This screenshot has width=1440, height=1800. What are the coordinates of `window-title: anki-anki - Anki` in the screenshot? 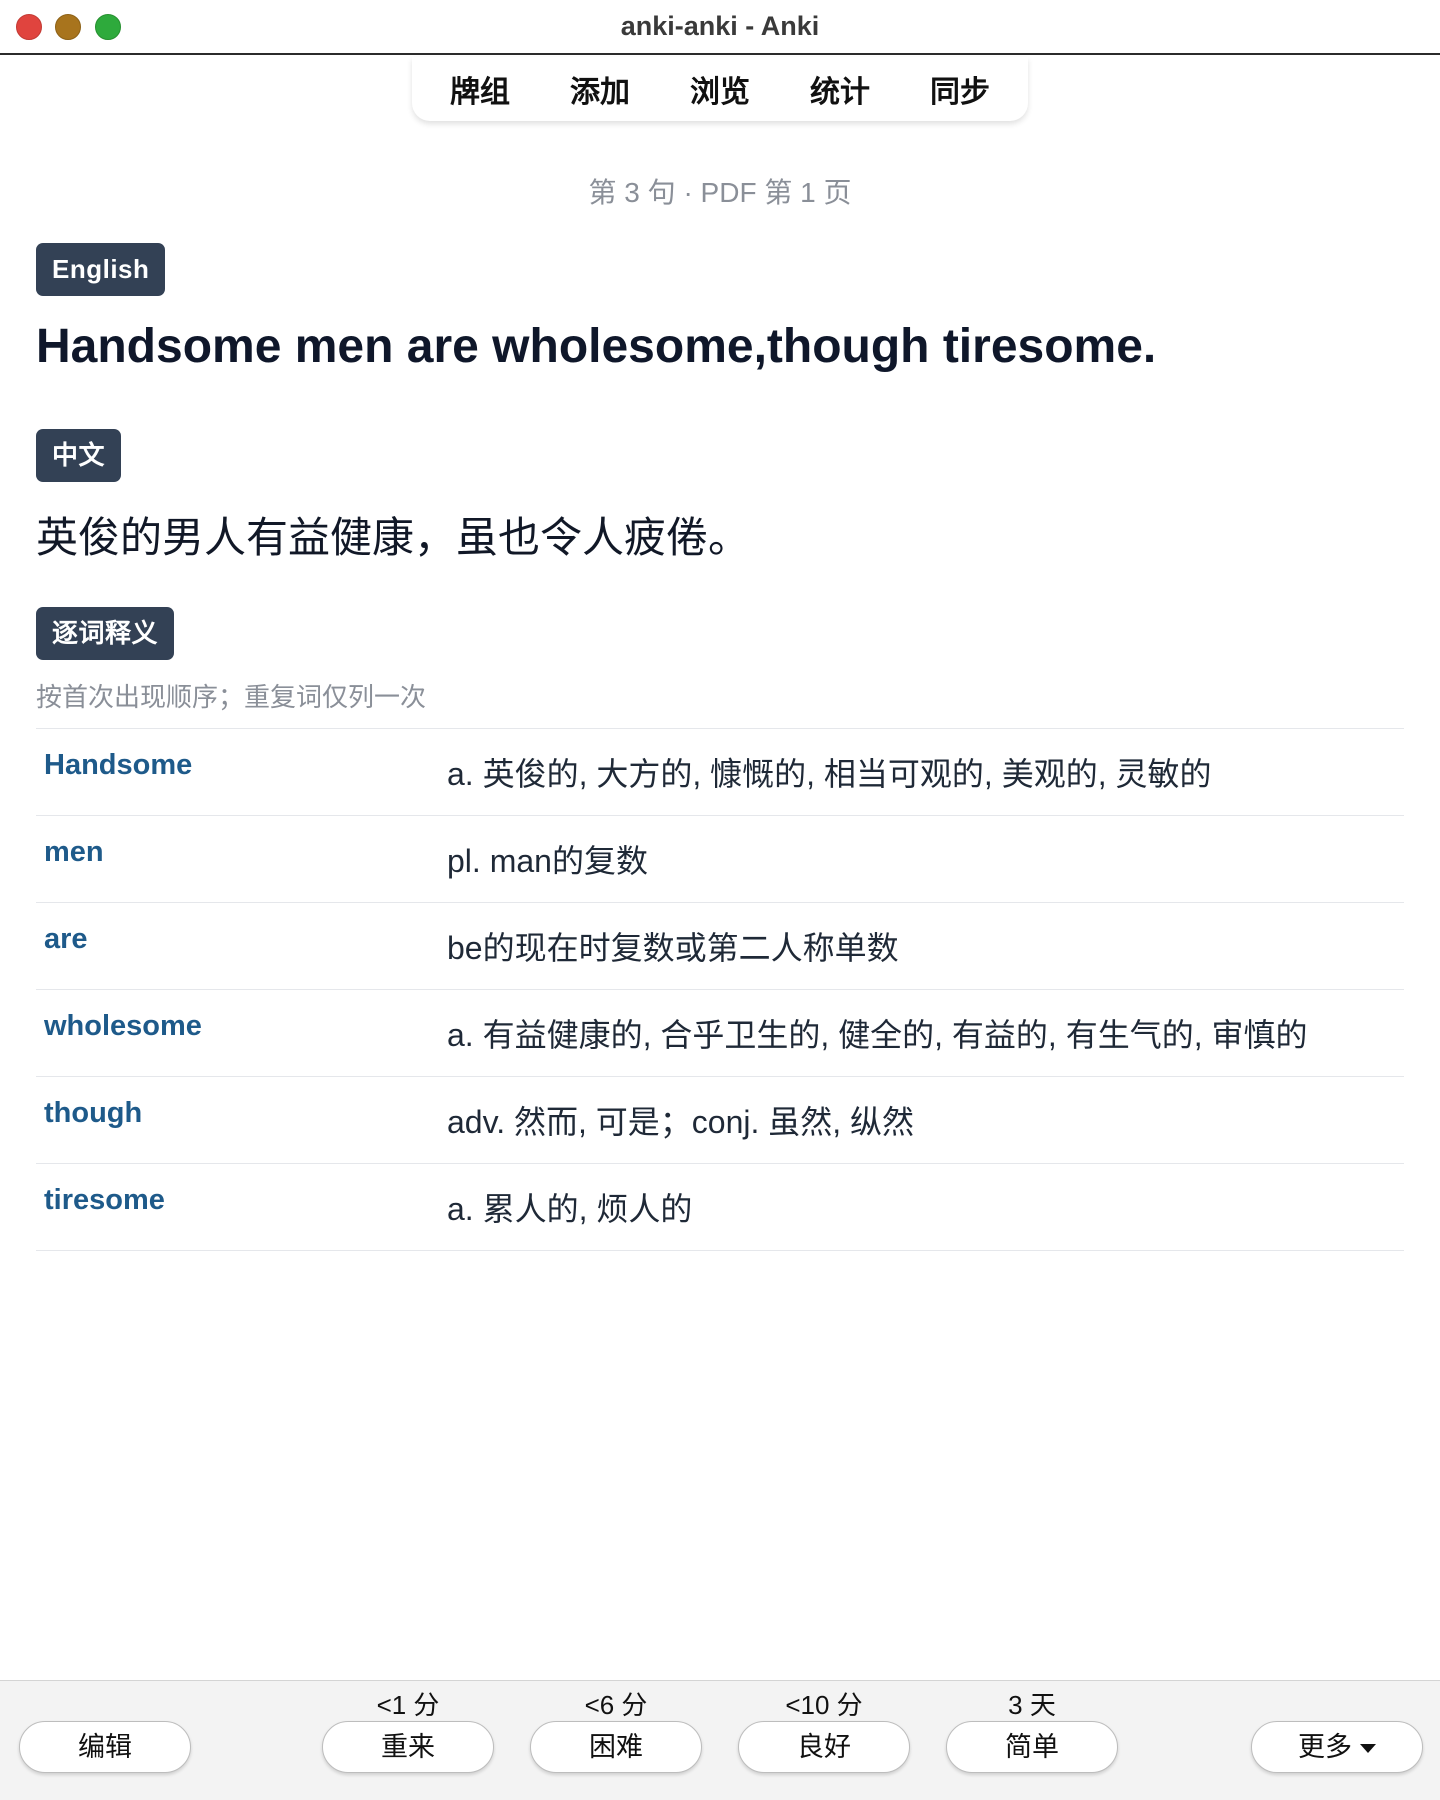 It's located at (720, 26).